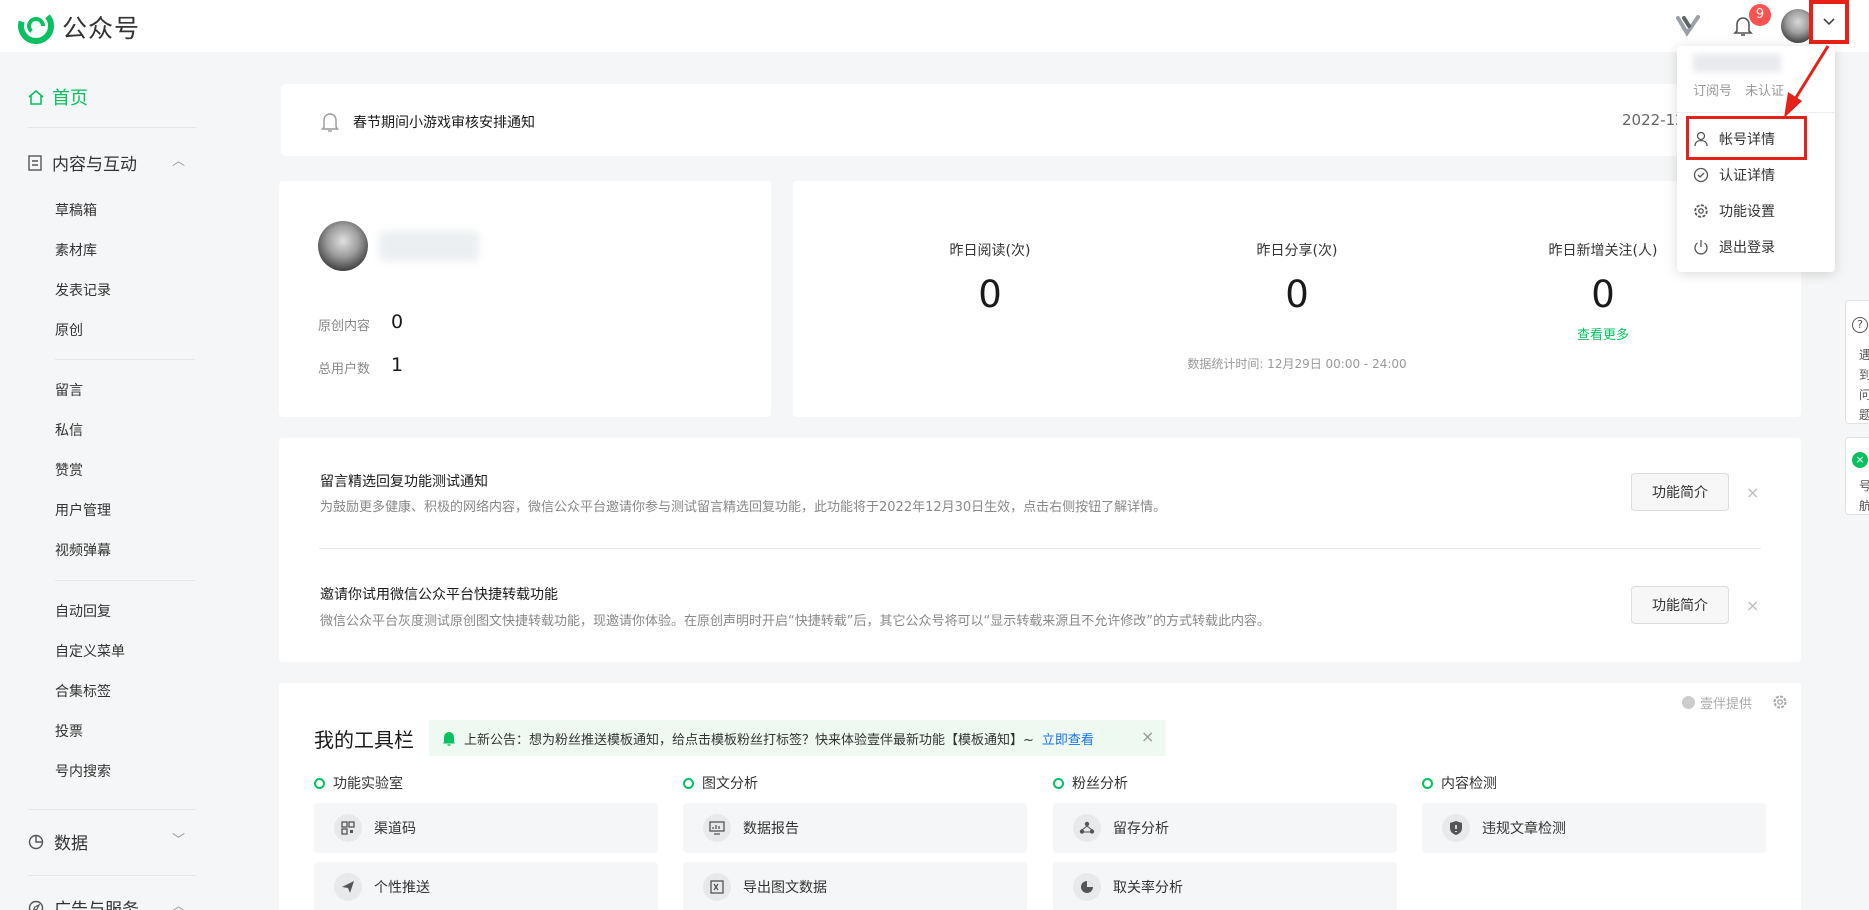  I want to click on yiban-plugin-icon, so click(1688, 26).